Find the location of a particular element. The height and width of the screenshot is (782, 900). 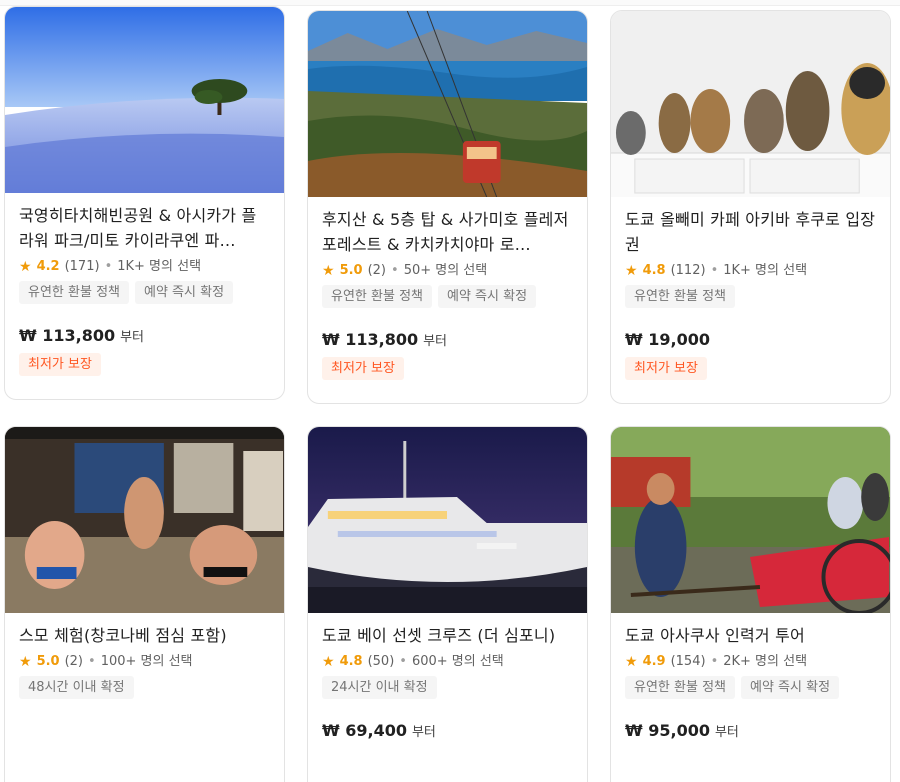

review-count: (50) is located at coordinates (381, 661).